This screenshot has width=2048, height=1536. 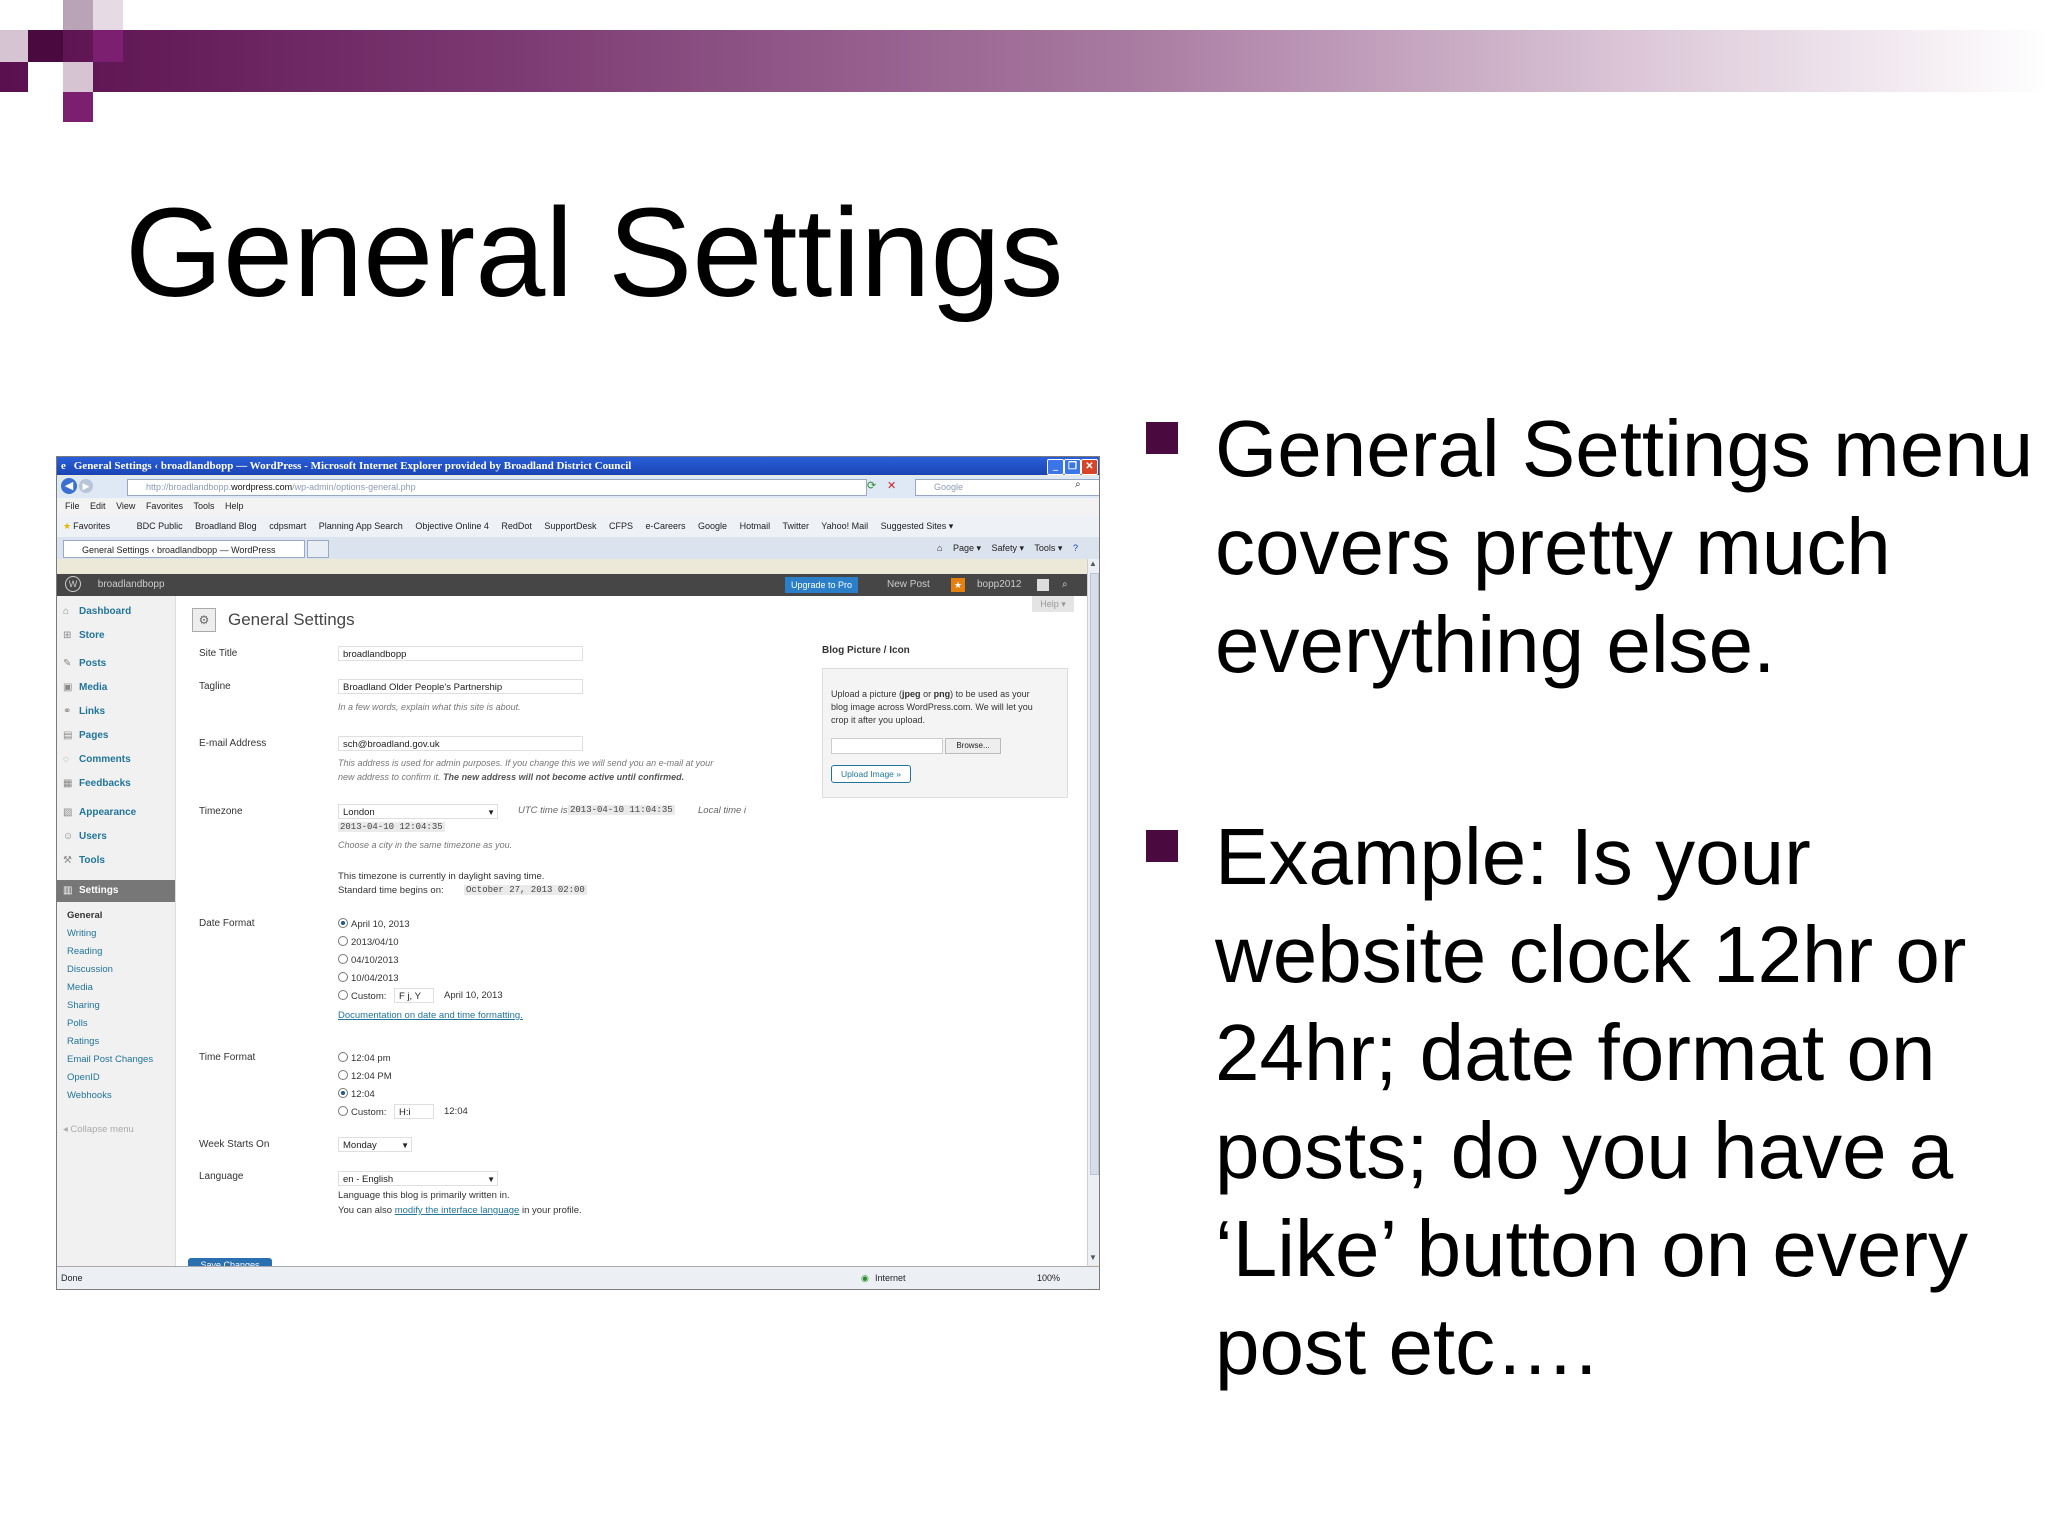 I want to click on time-custom-radio: Custom:, so click(x=362, y=1112).